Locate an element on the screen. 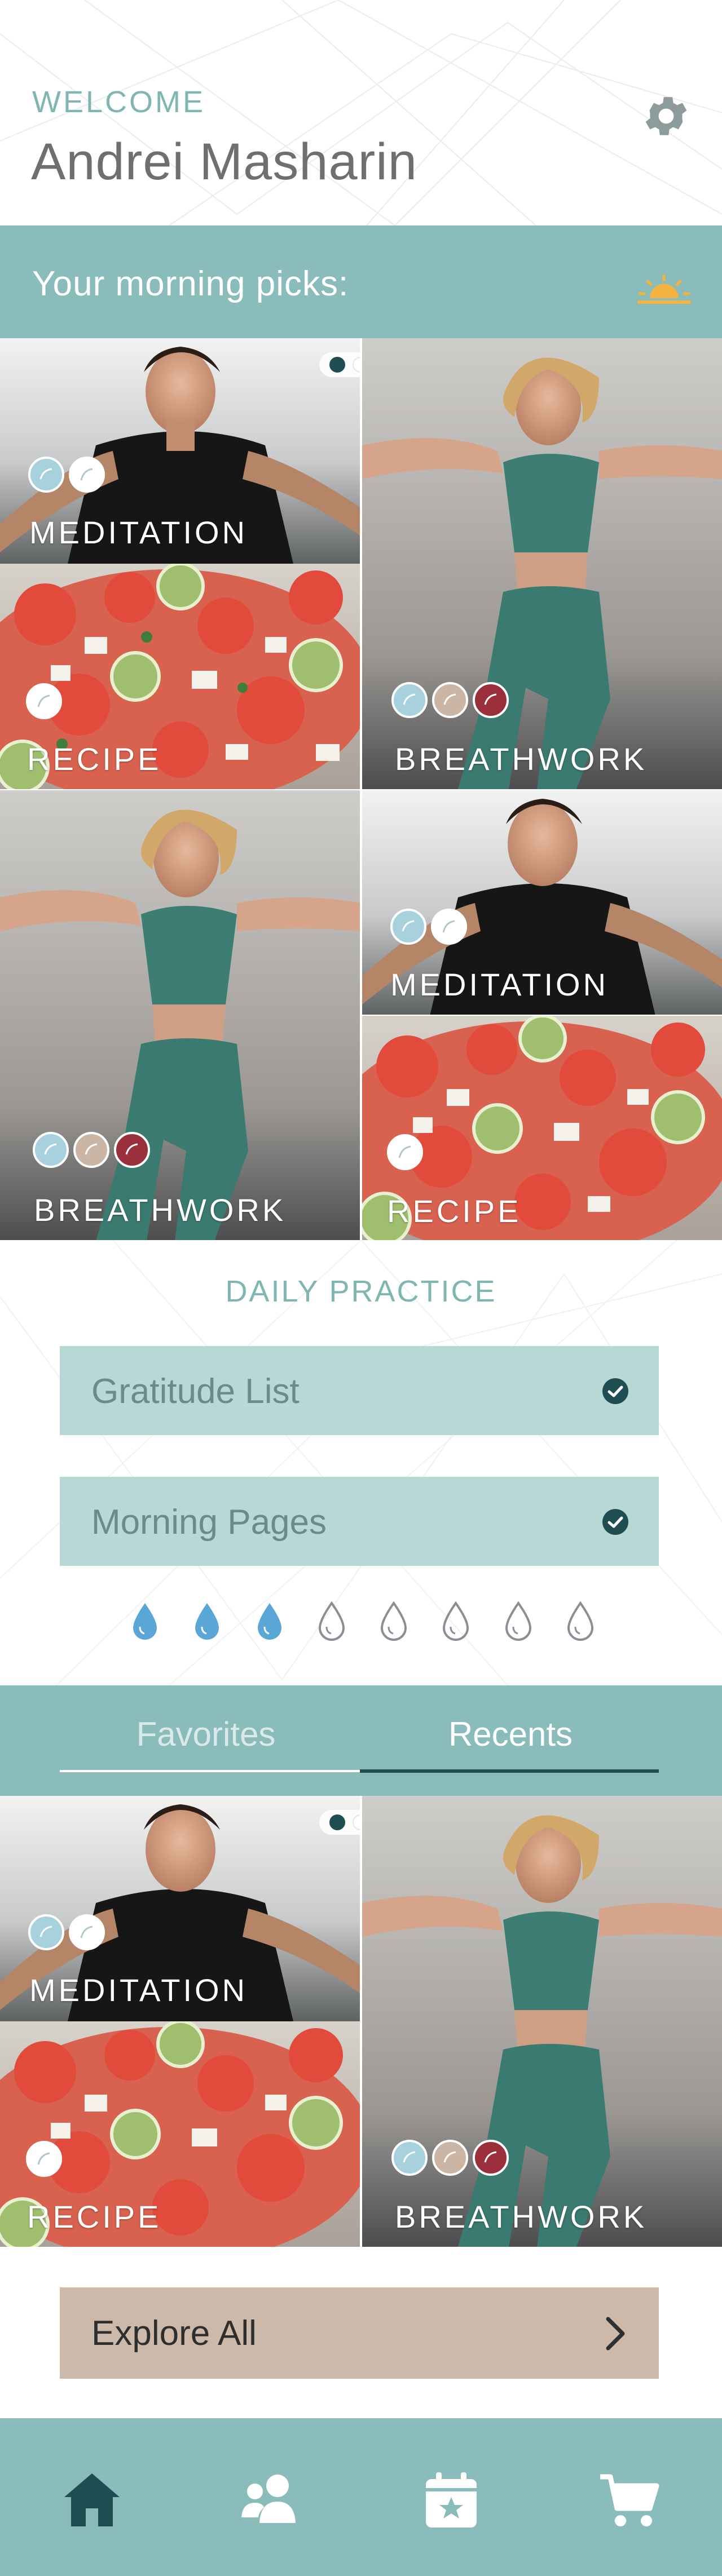  recent-label: RECIPE is located at coordinates (95, 2216).